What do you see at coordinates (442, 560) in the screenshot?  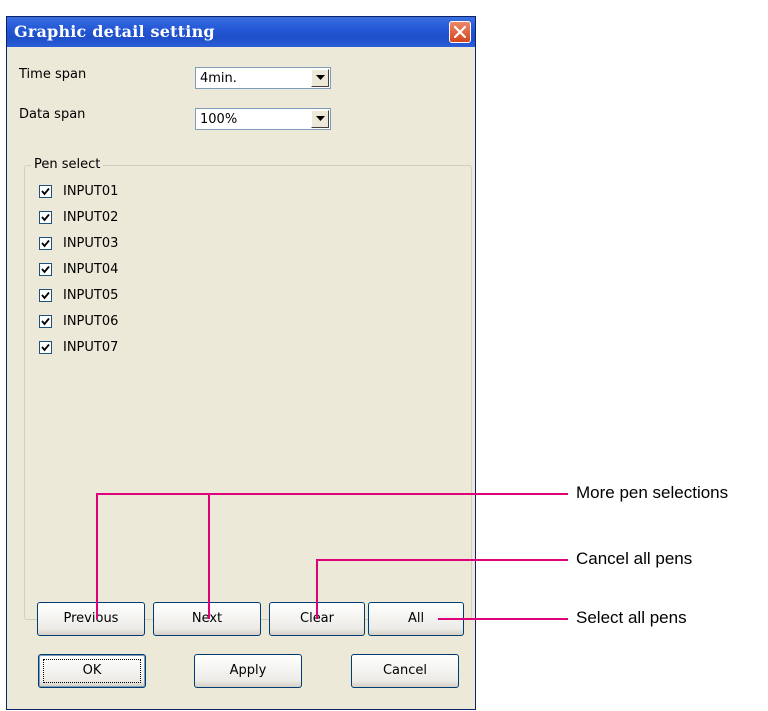 I see `callout-line-cancel-all` at bounding box center [442, 560].